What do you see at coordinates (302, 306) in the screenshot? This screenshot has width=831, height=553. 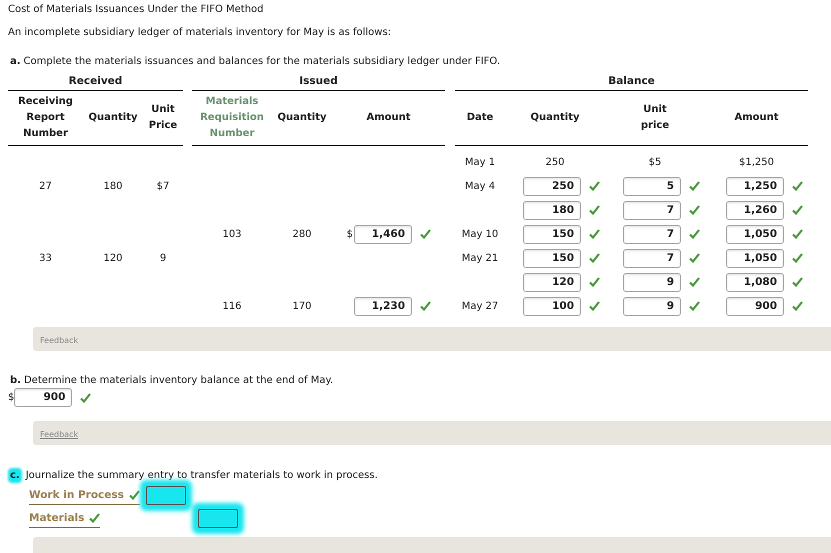 I see `table-cell: 170` at bounding box center [302, 306].